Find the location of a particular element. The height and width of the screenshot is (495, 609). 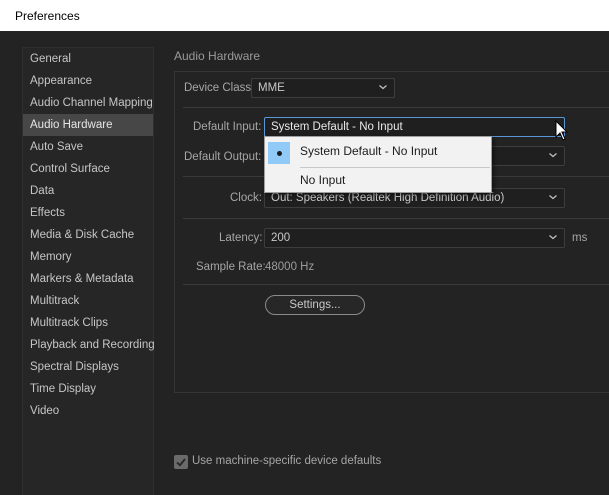

sidebar-item-memory: Memory is located at coordinates (88, 257).